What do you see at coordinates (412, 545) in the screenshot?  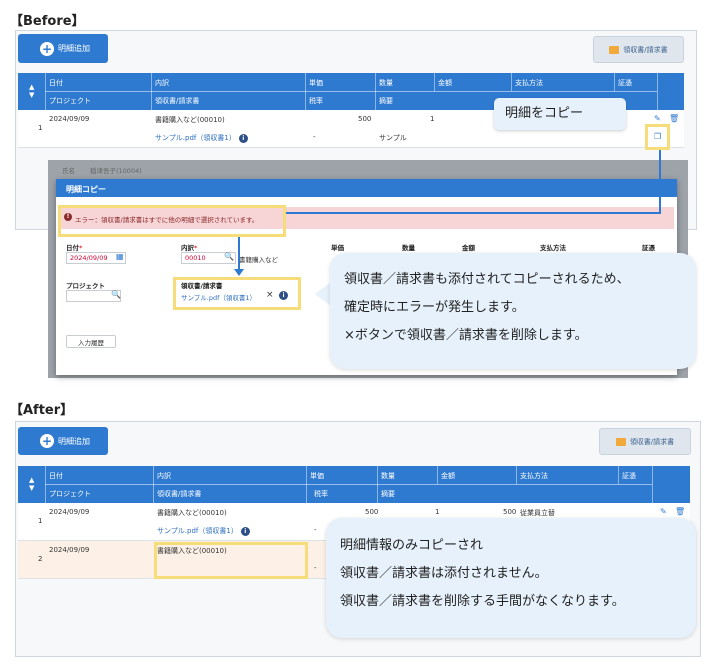 I see `callout-line: 明細情報のみコピーされ` at bounding box center [412, 545].